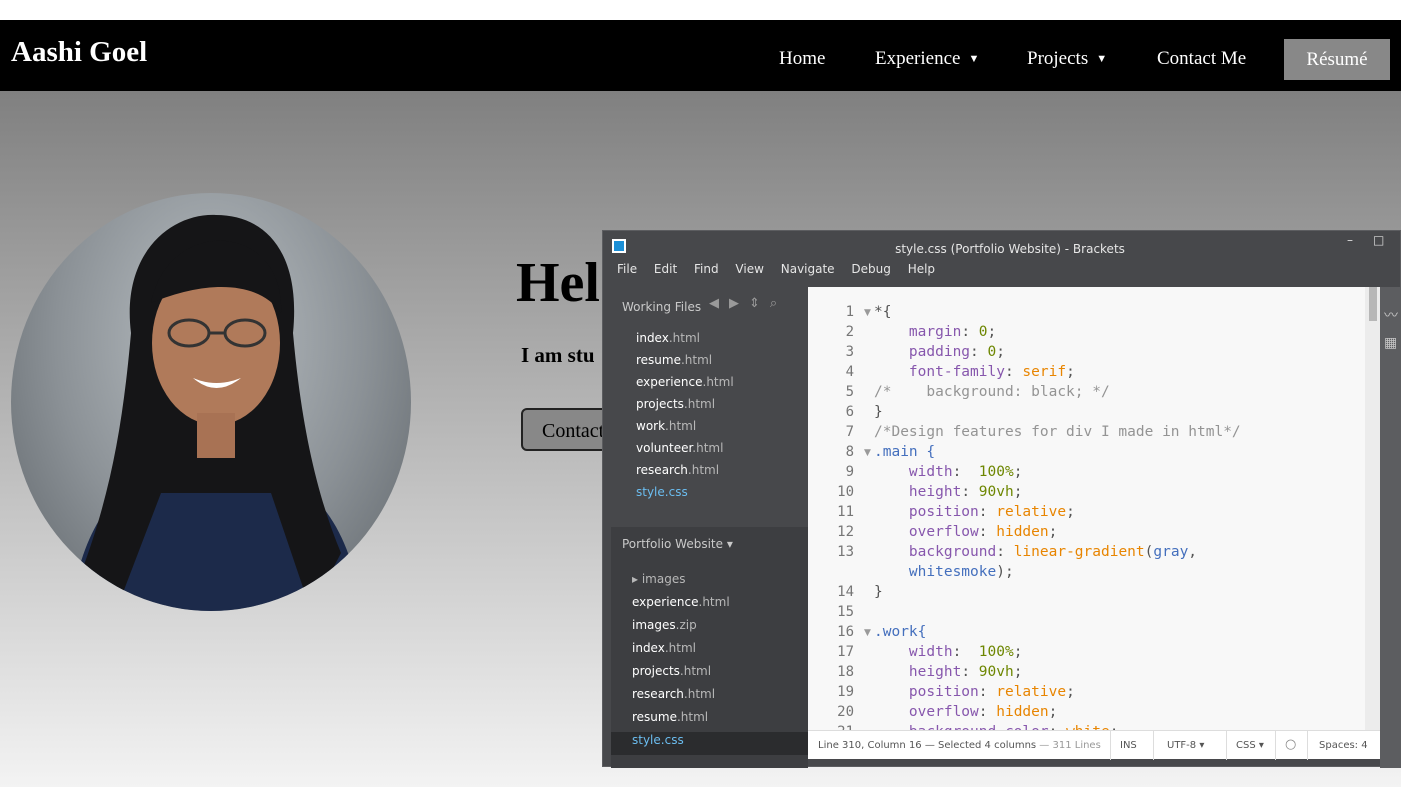 The width and height of the screenshot is (1401, 787). I want to click on menu-debug: Debug, so click(870, 269).